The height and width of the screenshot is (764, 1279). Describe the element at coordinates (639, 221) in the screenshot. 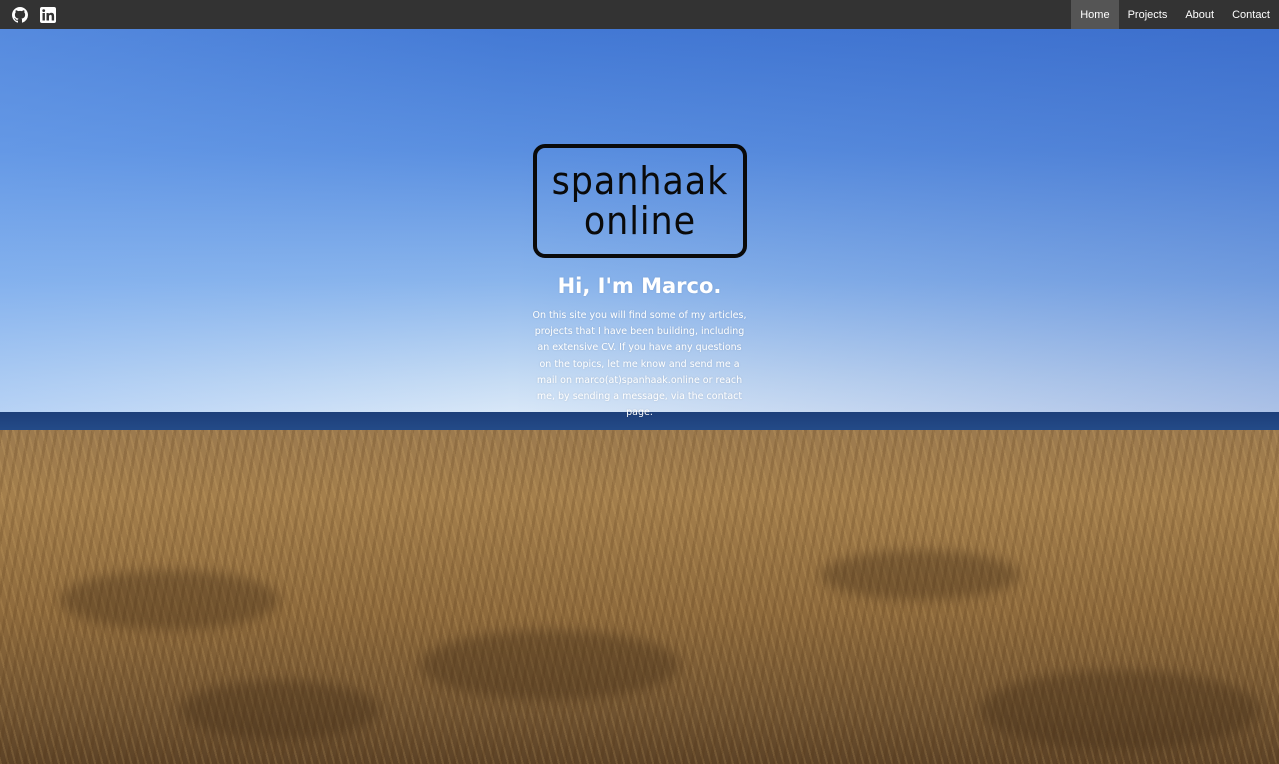

I see `logo-line-2: online` at that location.